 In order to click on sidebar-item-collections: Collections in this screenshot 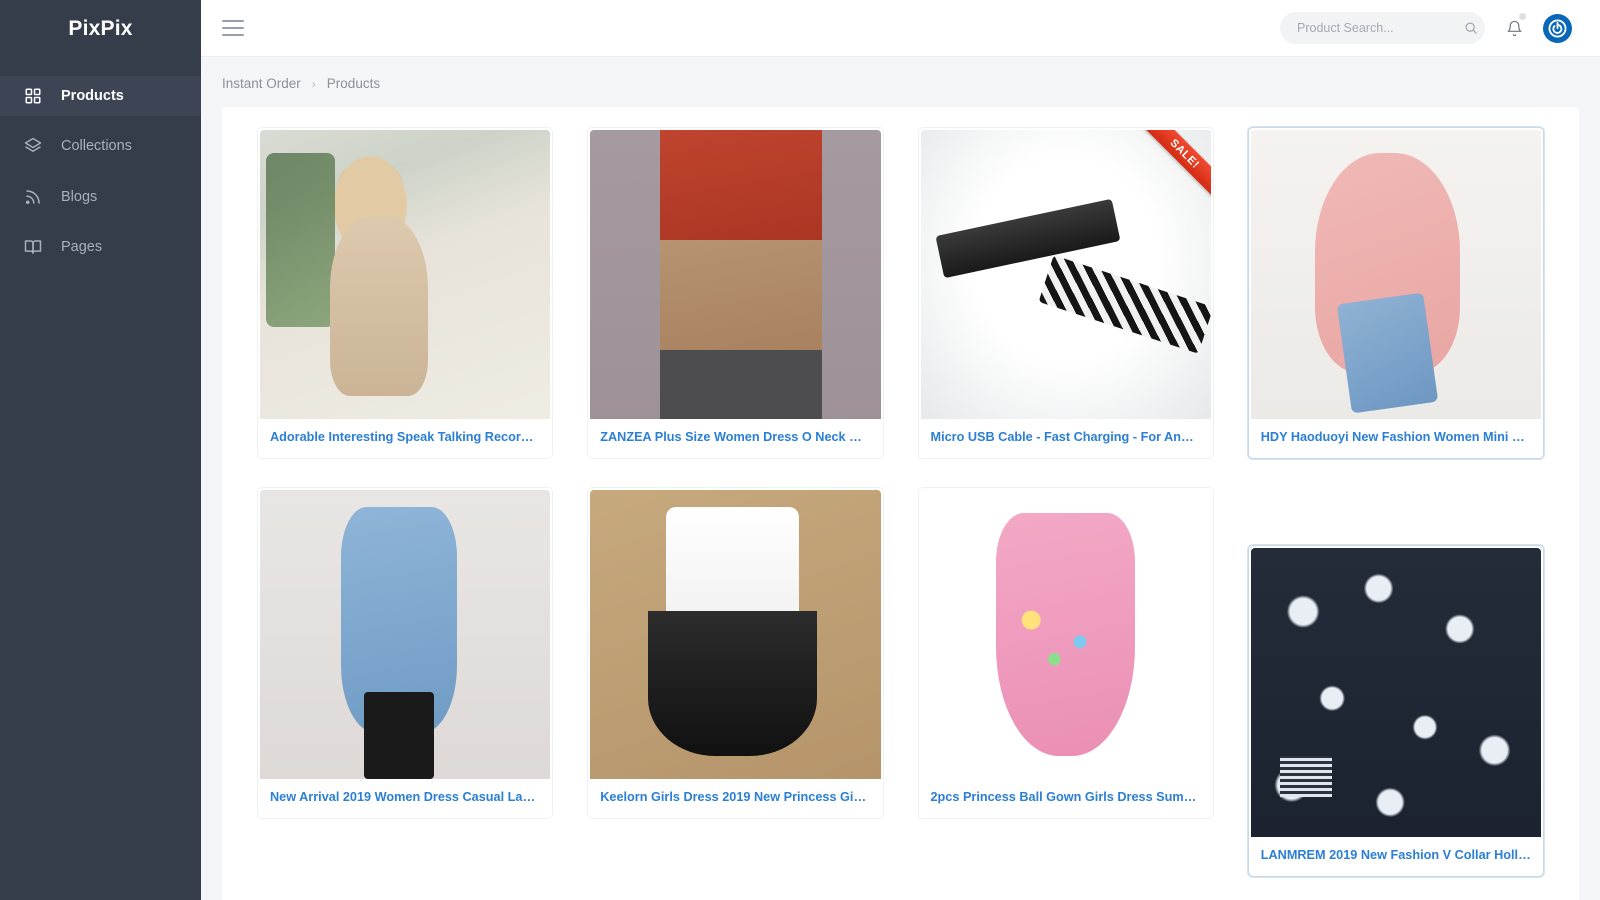, I will do `click(100, 147)`.